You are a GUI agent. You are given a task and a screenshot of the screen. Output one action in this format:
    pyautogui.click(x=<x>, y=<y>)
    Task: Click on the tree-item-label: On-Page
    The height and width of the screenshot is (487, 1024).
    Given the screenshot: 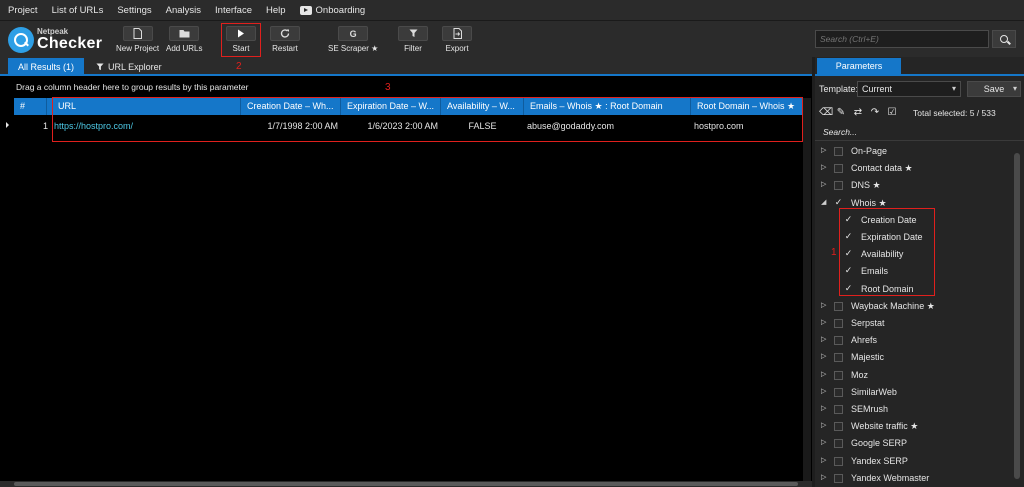 What is the action you would take?
    pyautogui.click(x=869, y=151)
    